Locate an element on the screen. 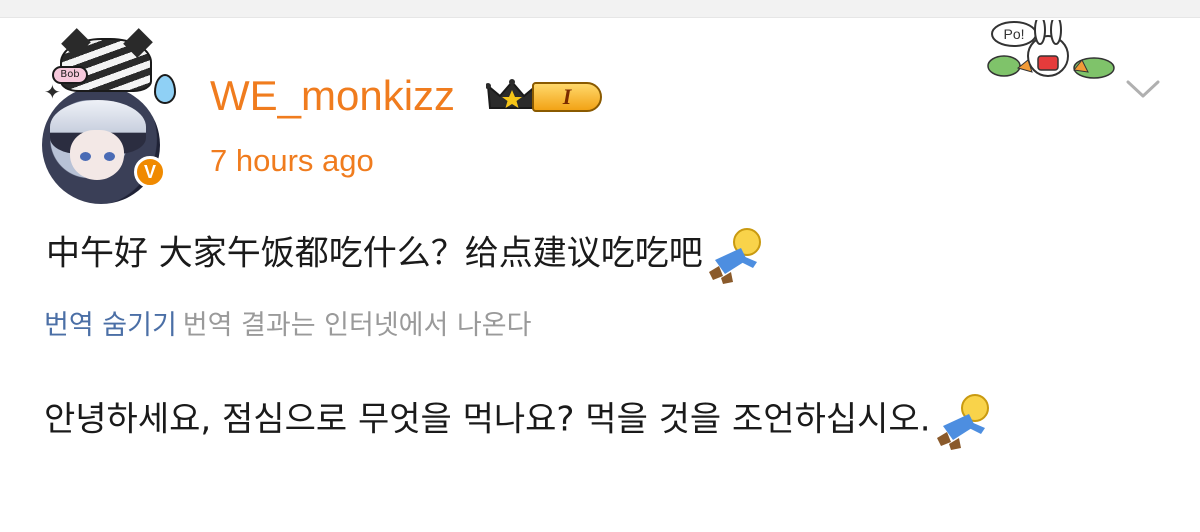 The width and height of the screenshot is (1200, 532). sticker-bubble-text: Po! is located at coordinates (1013, 34).